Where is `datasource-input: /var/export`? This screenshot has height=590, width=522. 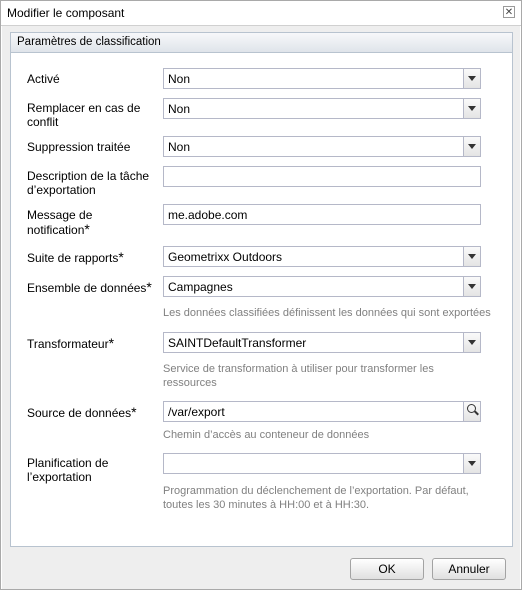 datasource-input: /var/export is located at coordinates (322, 411).